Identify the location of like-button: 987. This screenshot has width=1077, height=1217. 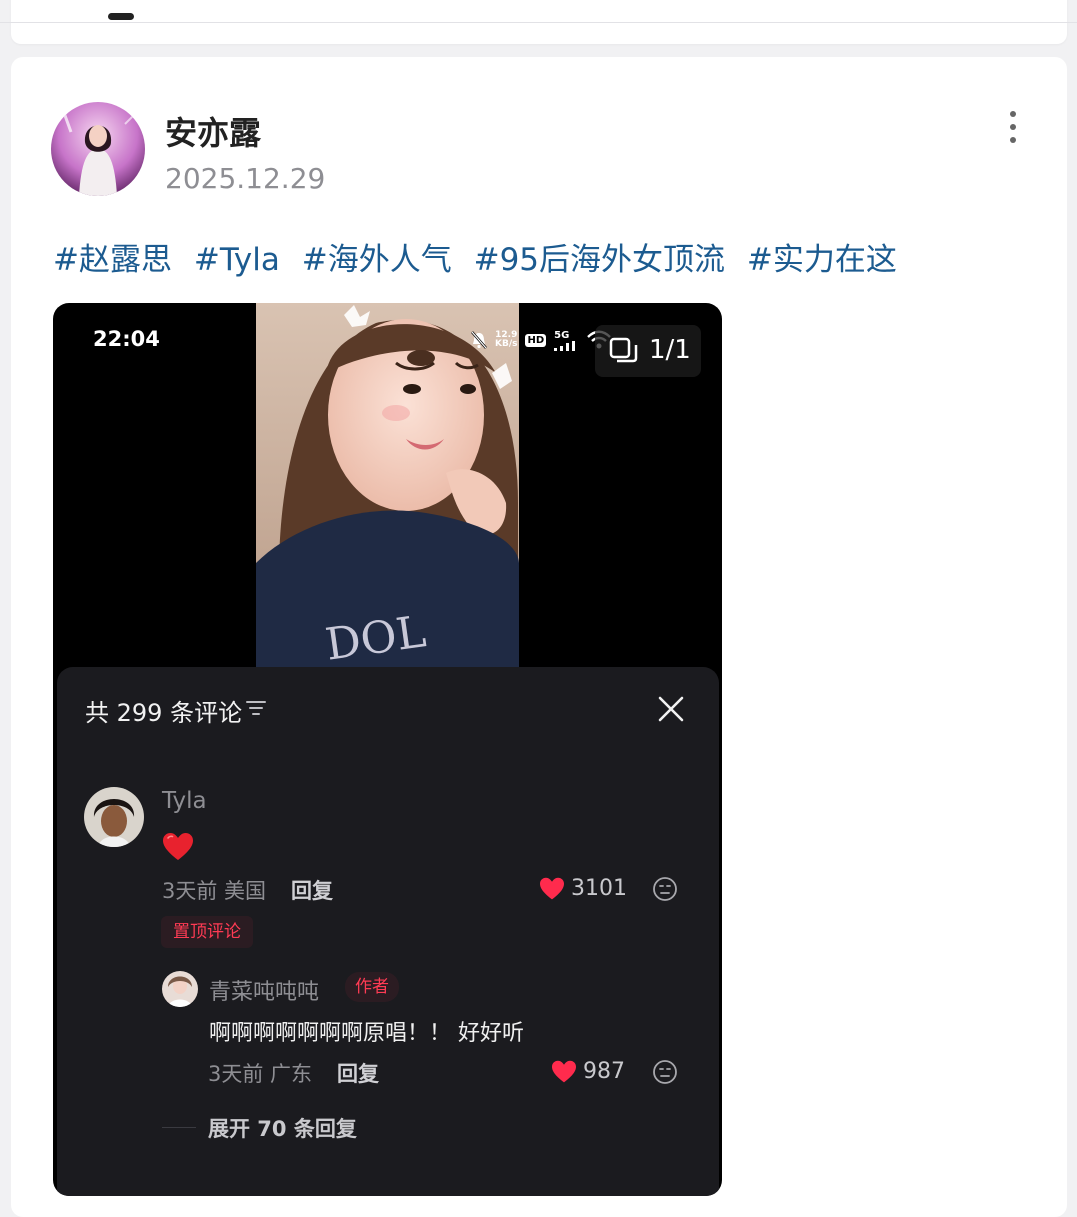
(588, 1071).